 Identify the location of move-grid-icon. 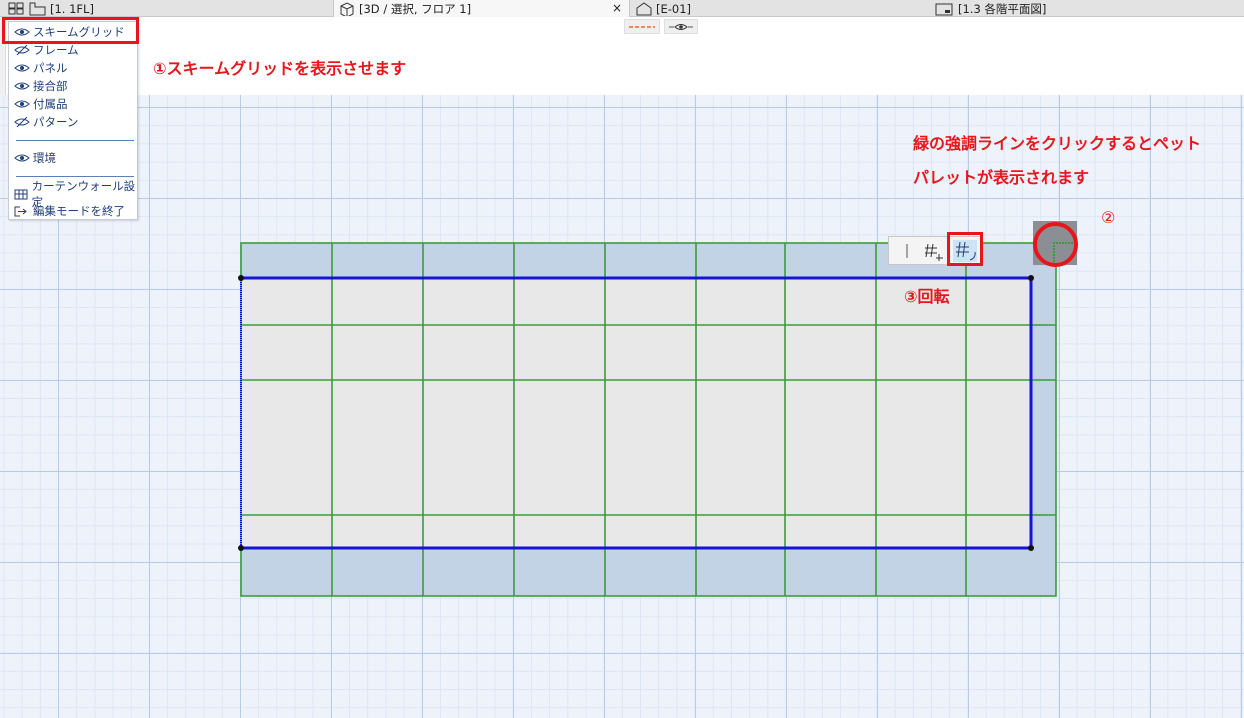
(934, 251).